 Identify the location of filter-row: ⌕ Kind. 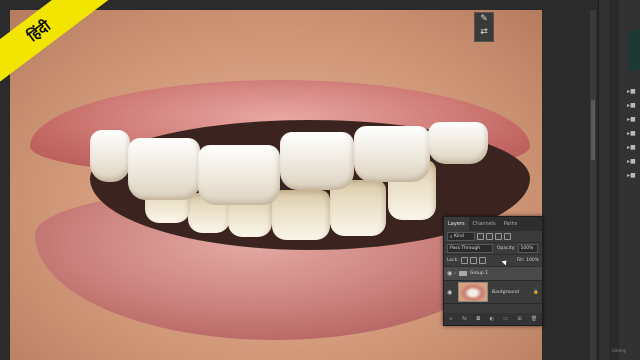
(493, 237).